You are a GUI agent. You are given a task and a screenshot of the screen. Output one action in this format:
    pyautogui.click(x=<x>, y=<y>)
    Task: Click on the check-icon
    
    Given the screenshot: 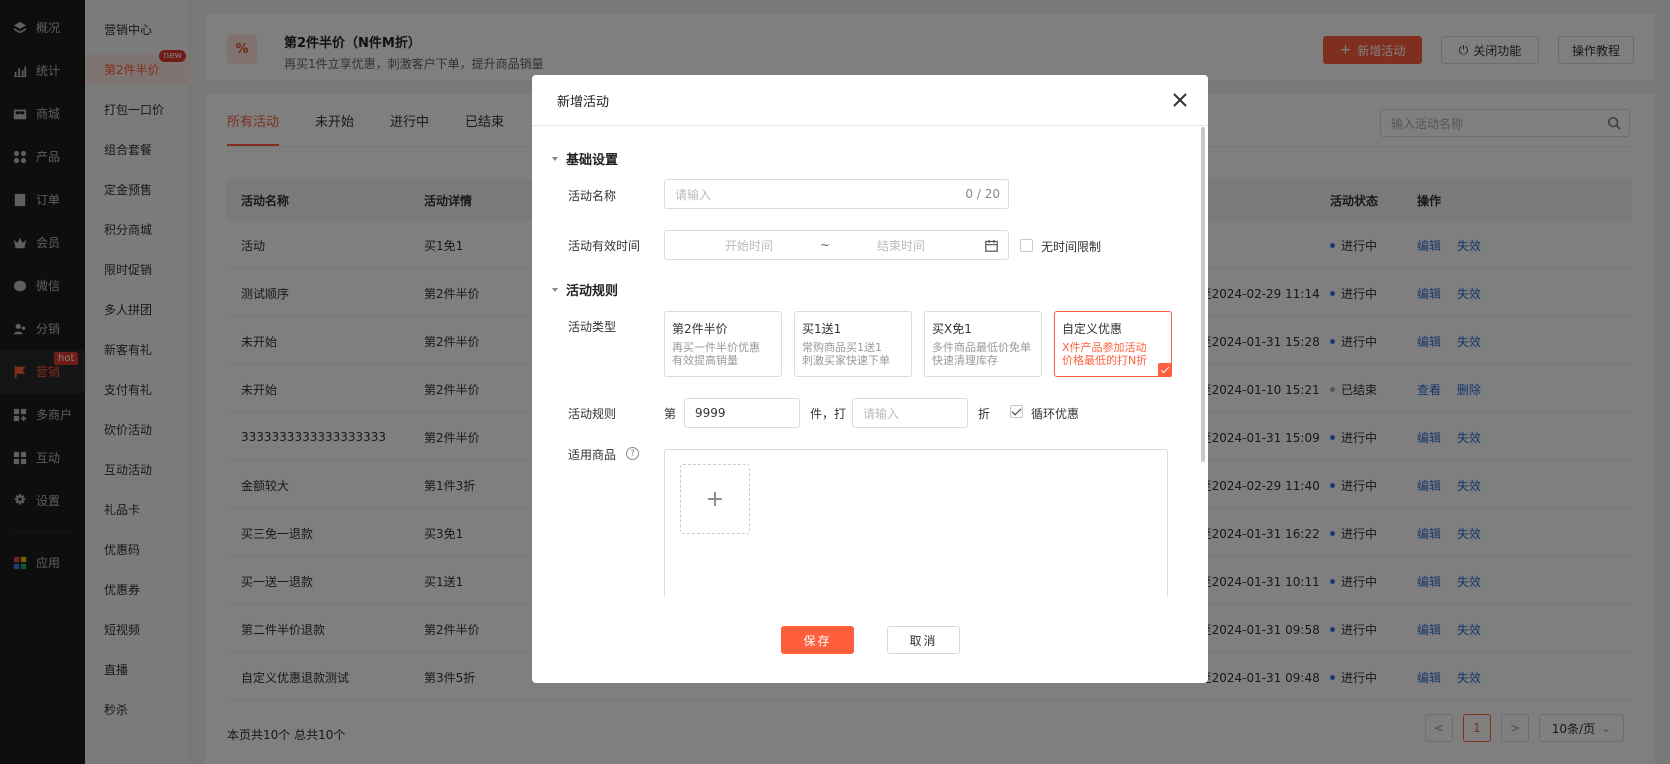 What is the action you would take?
    pyautogui.click(x=1165, y=370)
    